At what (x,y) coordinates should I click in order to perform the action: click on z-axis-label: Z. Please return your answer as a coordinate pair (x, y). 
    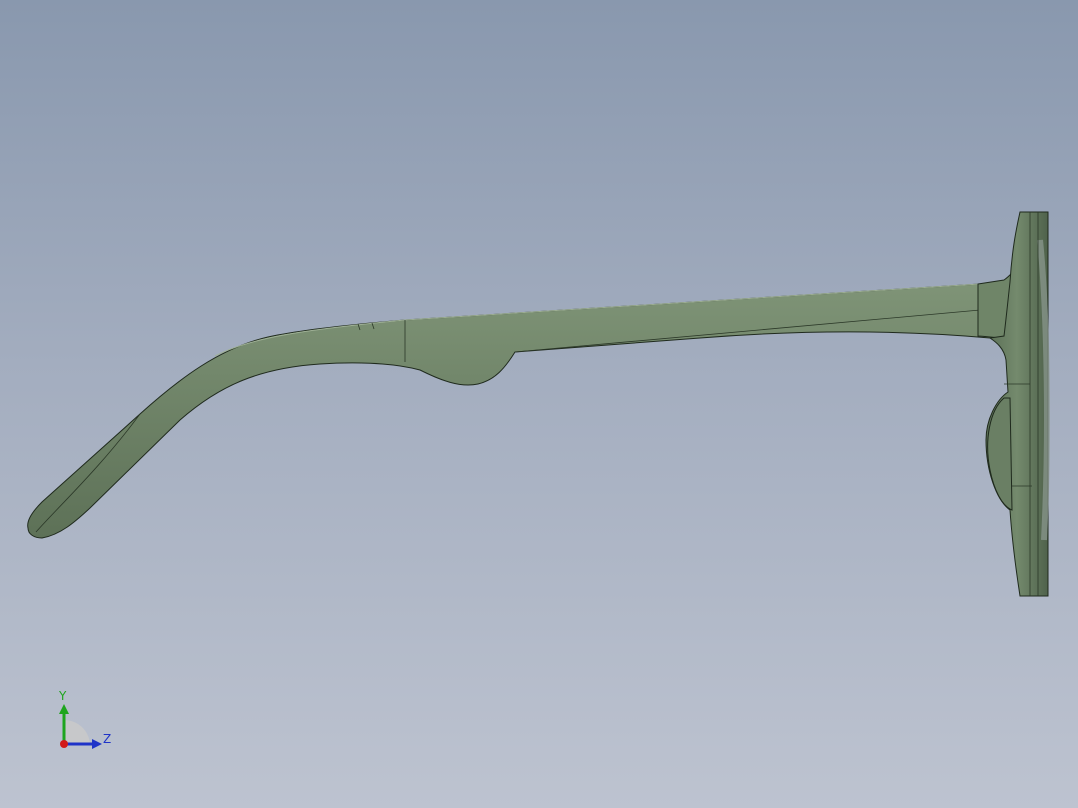
    Looking at the image, I should click on (107, 739).